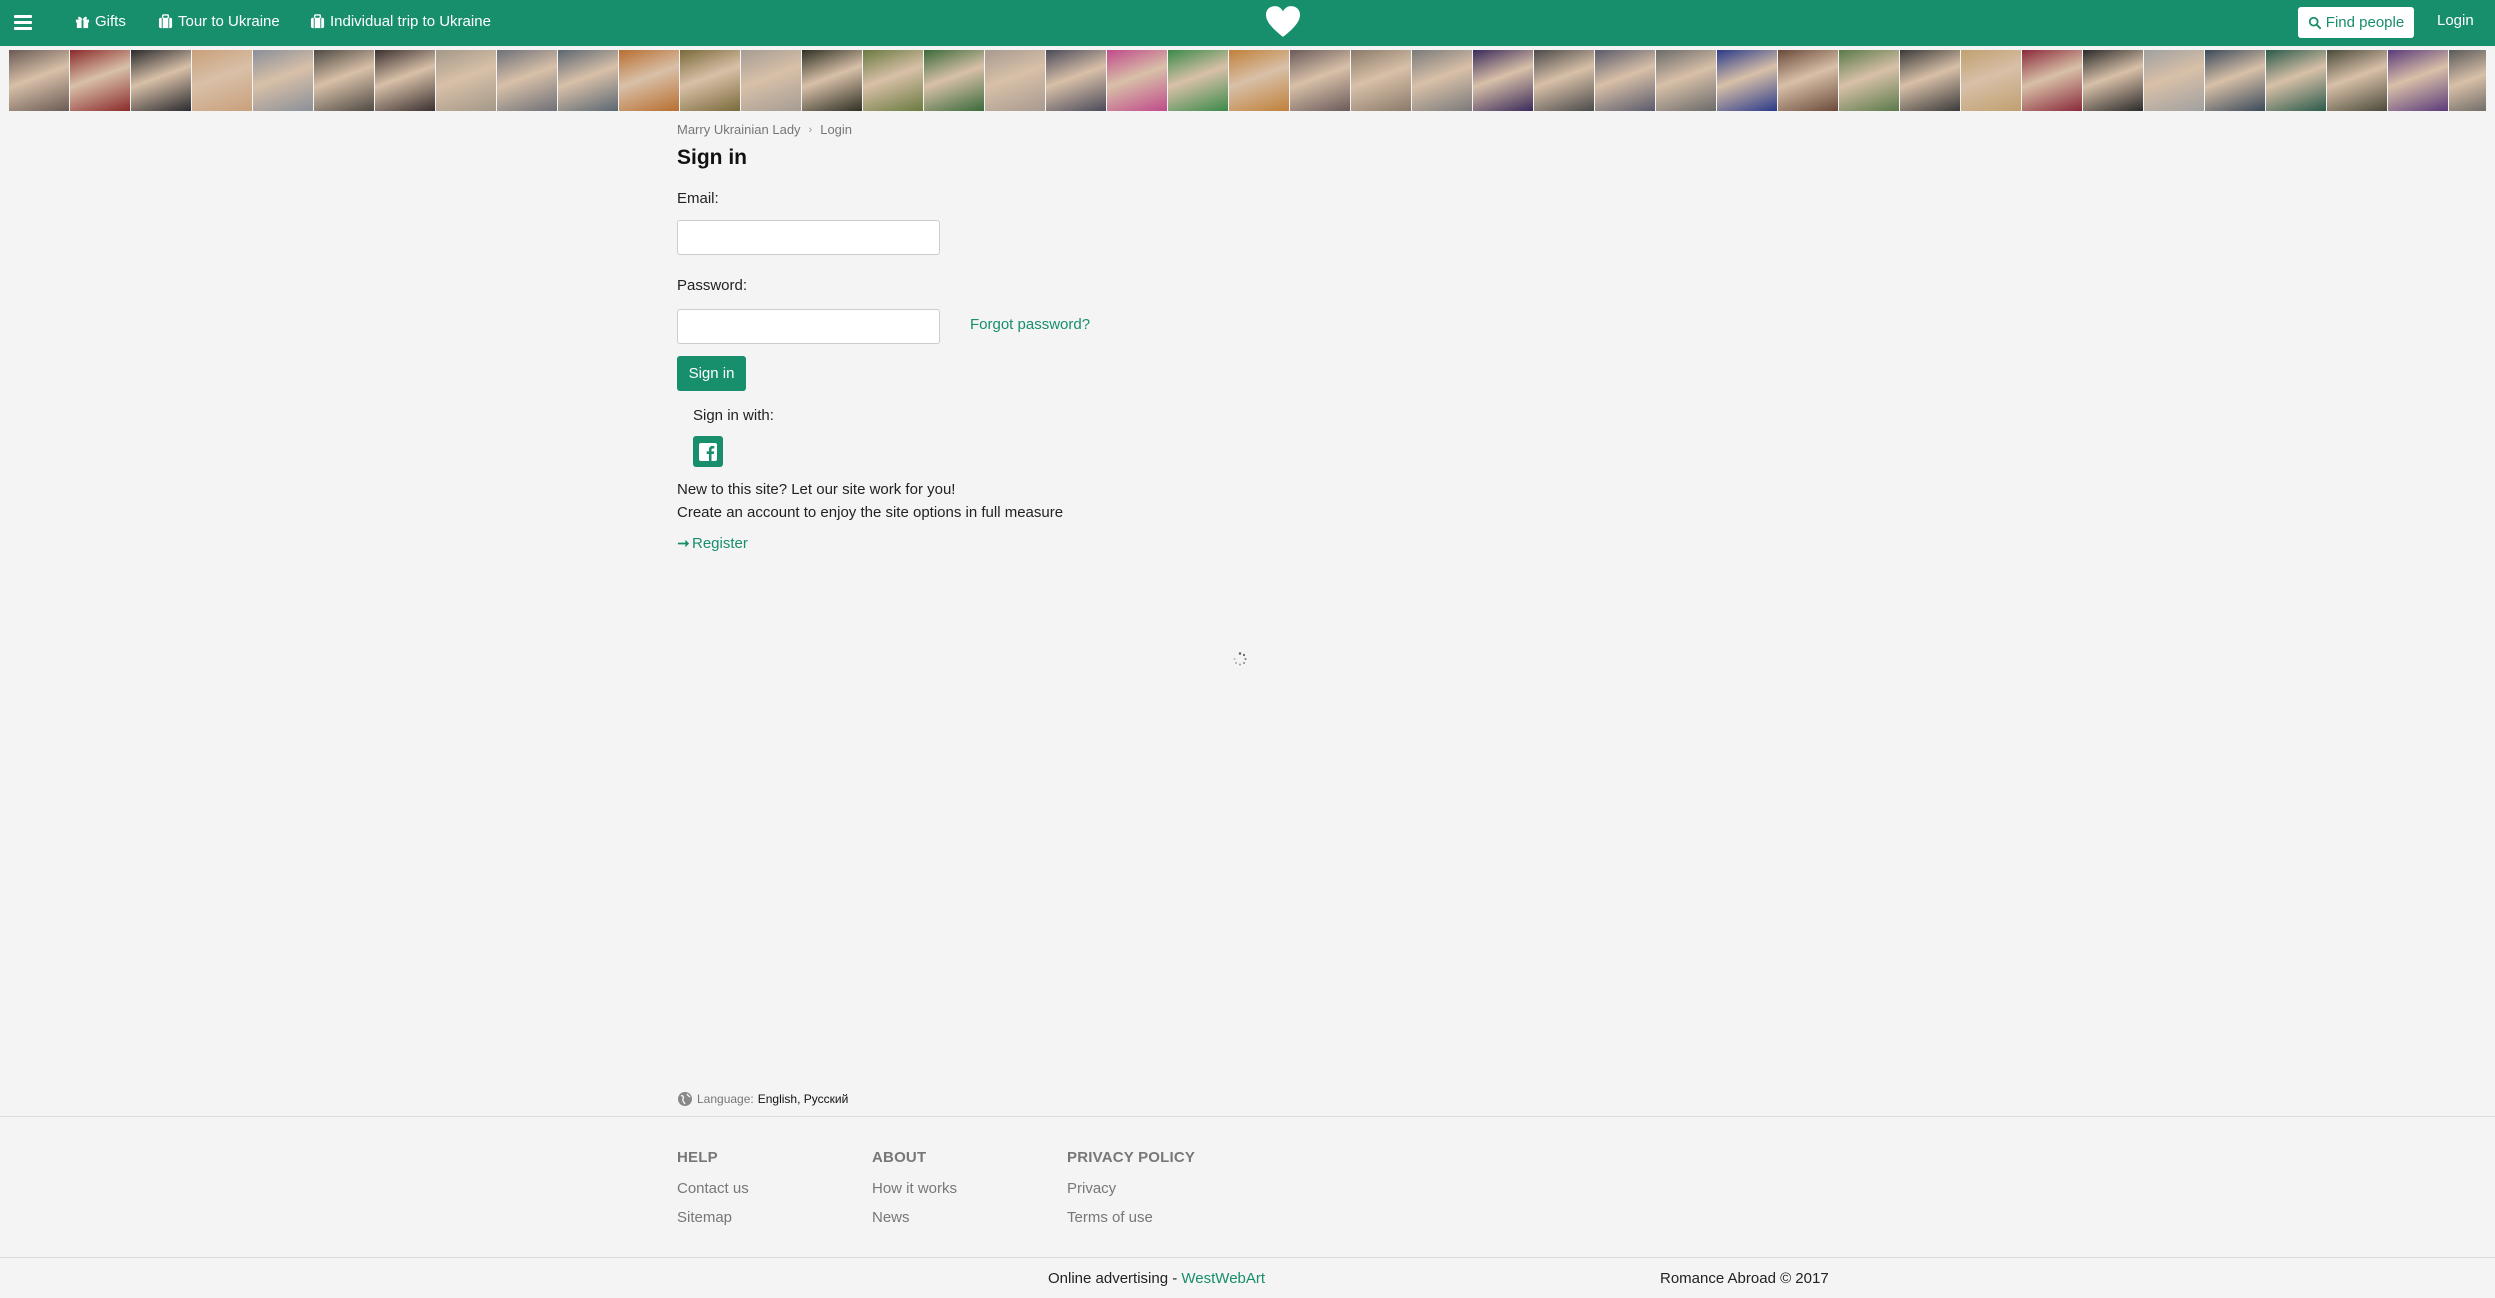 Image resolution: width=2495 pixels, height=1298 pixels. What do you see at coordinates (2455, 20) in the screenshot?
I see `header-login-link: Login` at bounding box center [2455, 20].